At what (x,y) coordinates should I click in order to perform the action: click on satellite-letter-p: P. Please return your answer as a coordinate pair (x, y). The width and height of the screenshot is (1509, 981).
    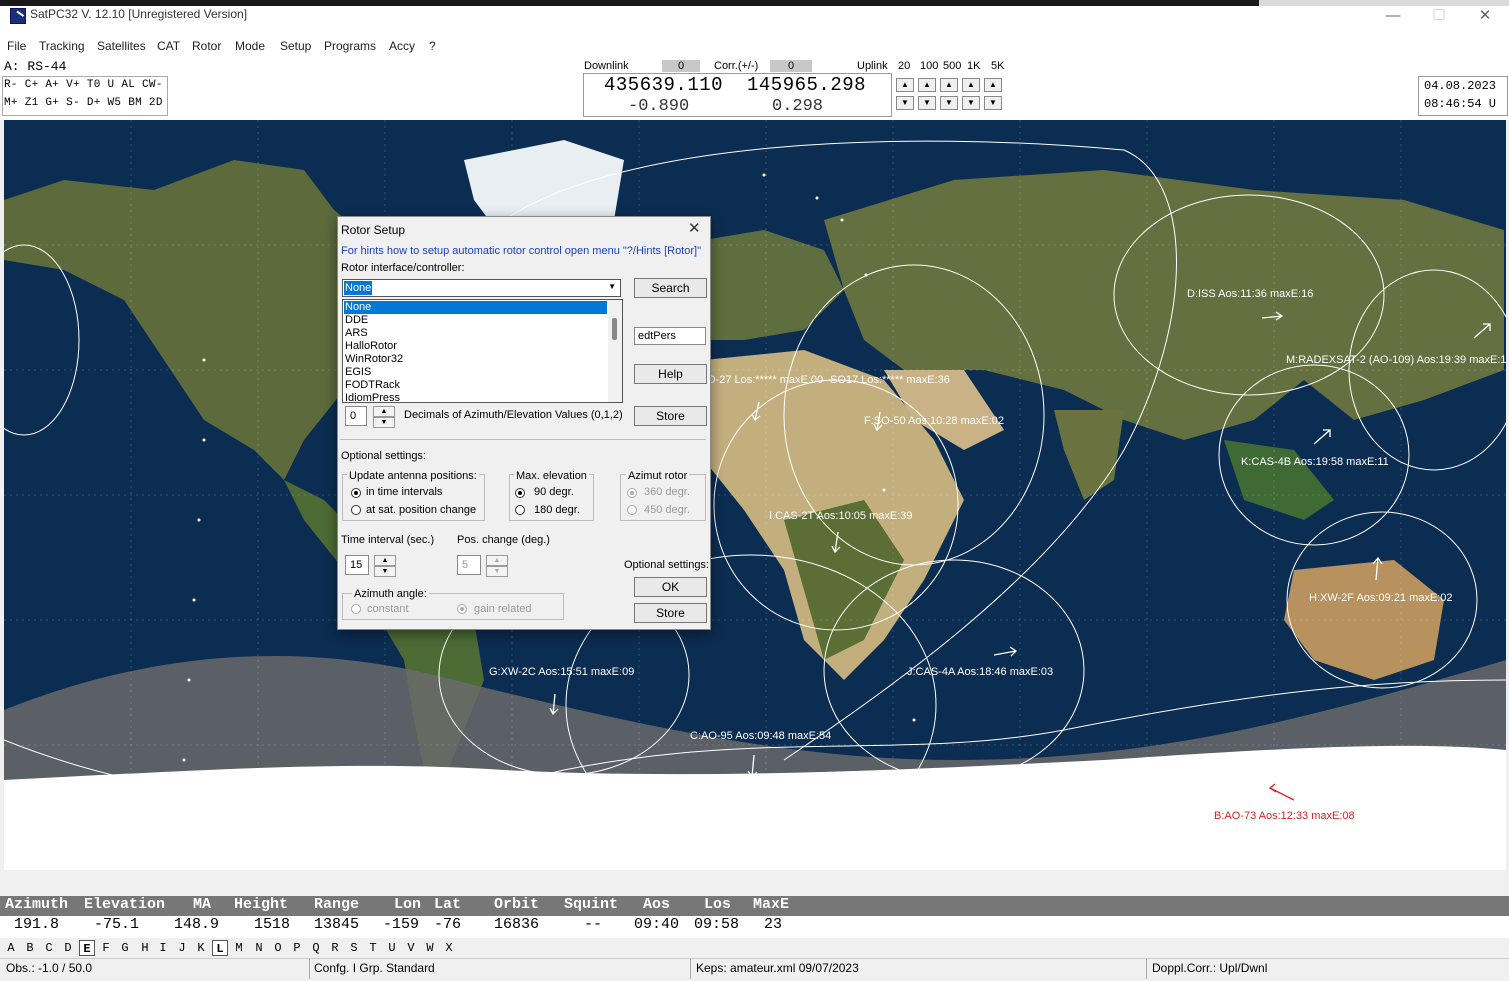
    Looking at the image, I should click on (297, 948).